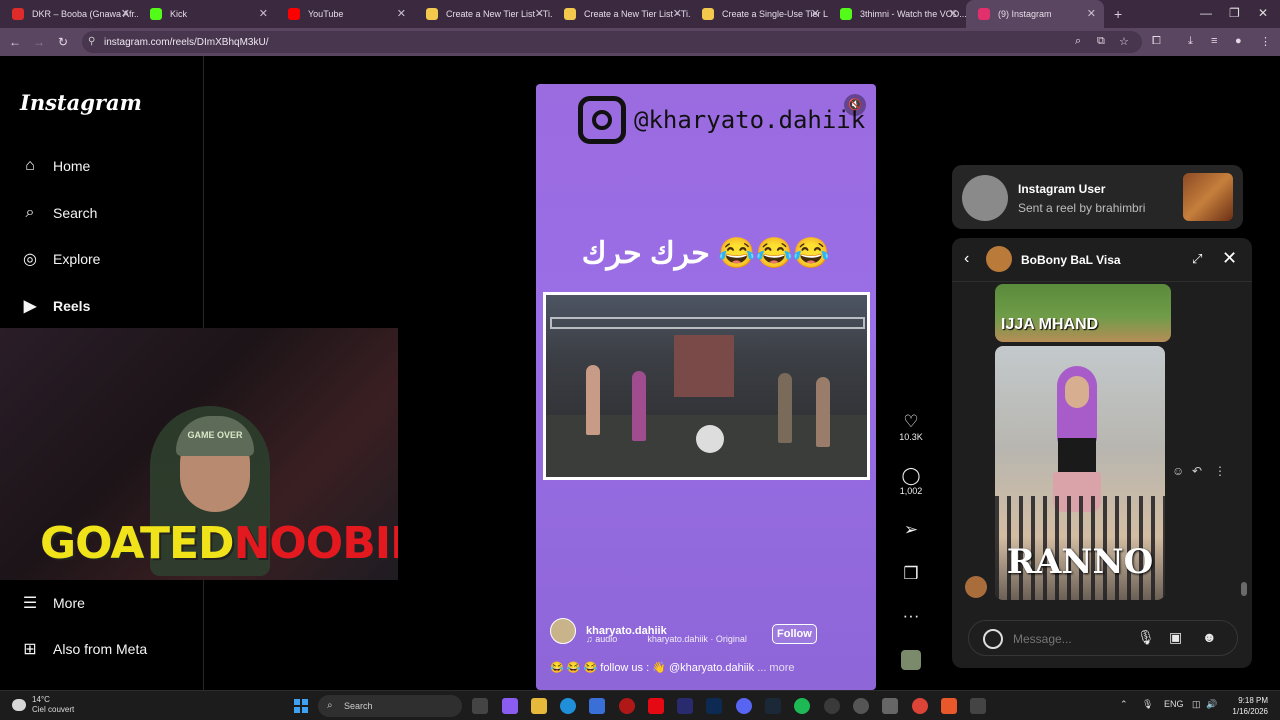 This screenshot has height=720, width=1280. What do you see at coordinates (1245, 706) in the screenshot?
I see `clock: 9:18 PM 1/16/2026` at bounding box center [1245, 706].